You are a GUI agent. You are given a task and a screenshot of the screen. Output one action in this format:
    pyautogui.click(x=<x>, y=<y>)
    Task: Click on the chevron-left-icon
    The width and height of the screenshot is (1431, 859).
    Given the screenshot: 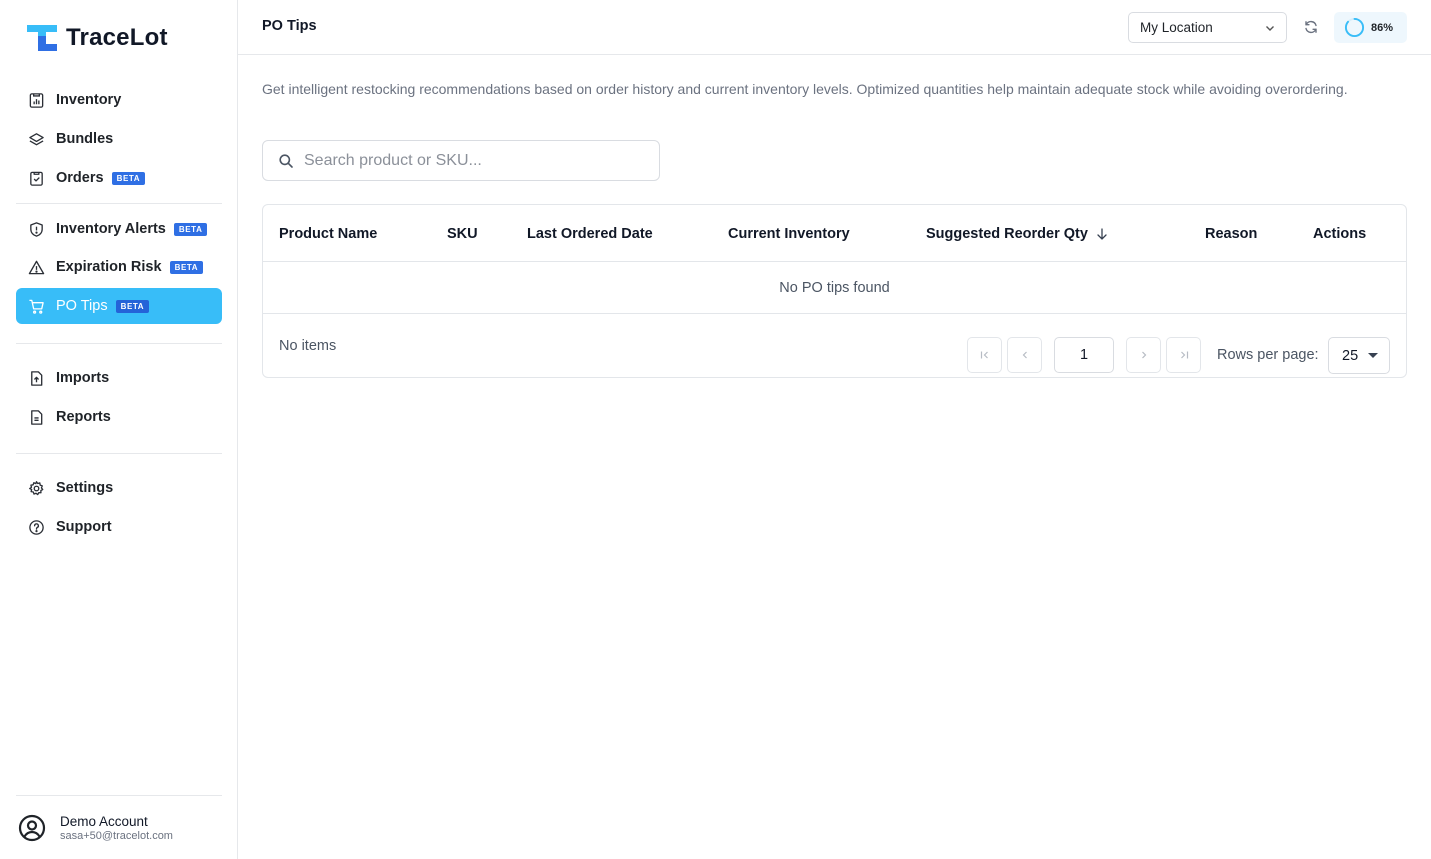 What is the action you would take?
    pyautogui.click(x=1024, y=355)
    